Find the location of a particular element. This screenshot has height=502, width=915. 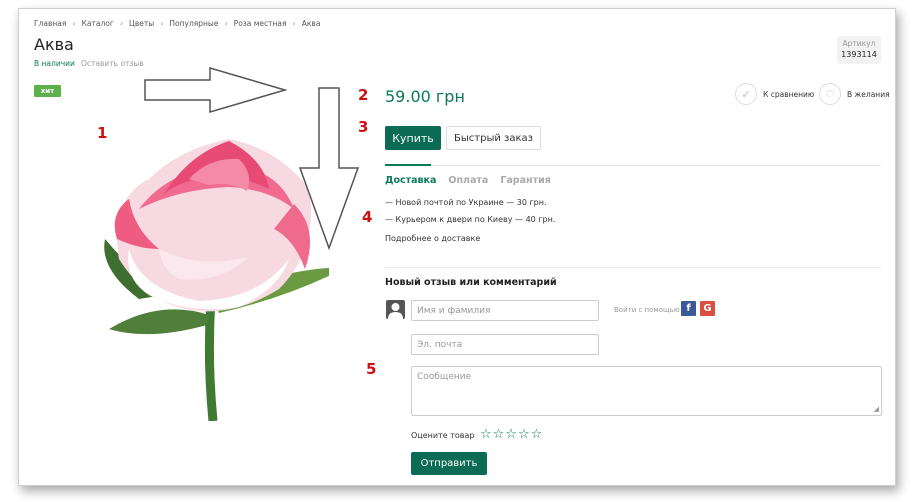

leave-review-link: Оставить отзыв is located at coordinates (112, 63).